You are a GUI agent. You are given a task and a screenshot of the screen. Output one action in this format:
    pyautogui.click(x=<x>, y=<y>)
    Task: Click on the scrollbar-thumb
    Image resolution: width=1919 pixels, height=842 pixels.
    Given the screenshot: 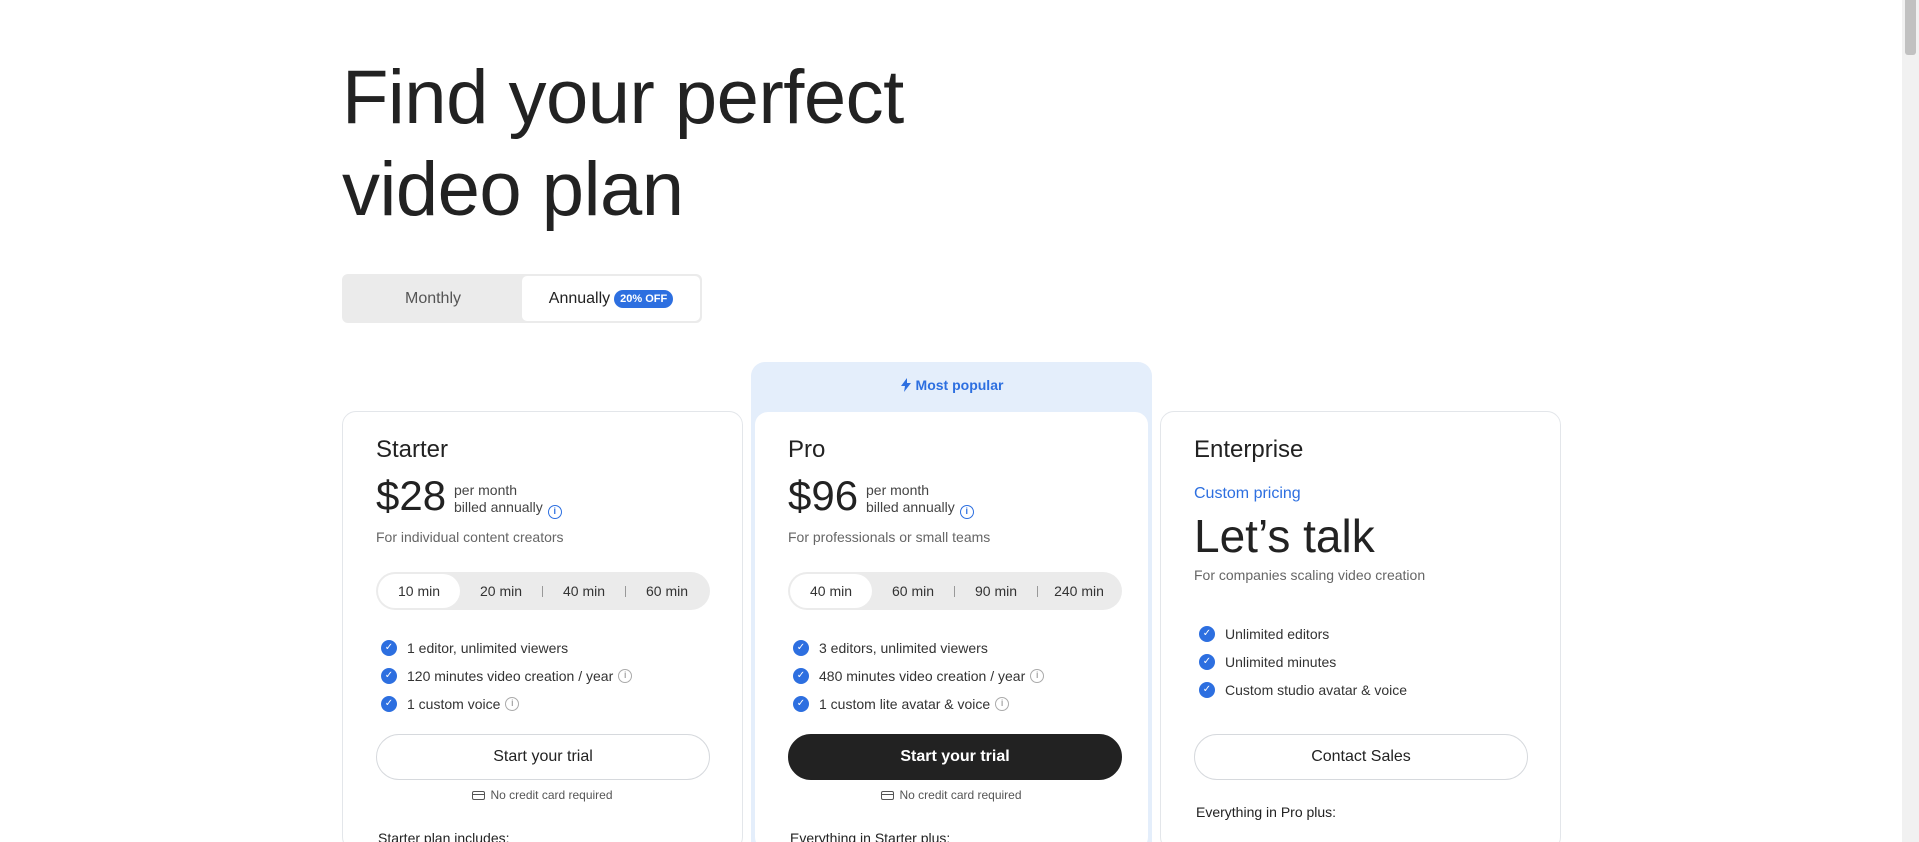 What is the action you would take?
    pyautogui.click(x=1910, y=27)
    